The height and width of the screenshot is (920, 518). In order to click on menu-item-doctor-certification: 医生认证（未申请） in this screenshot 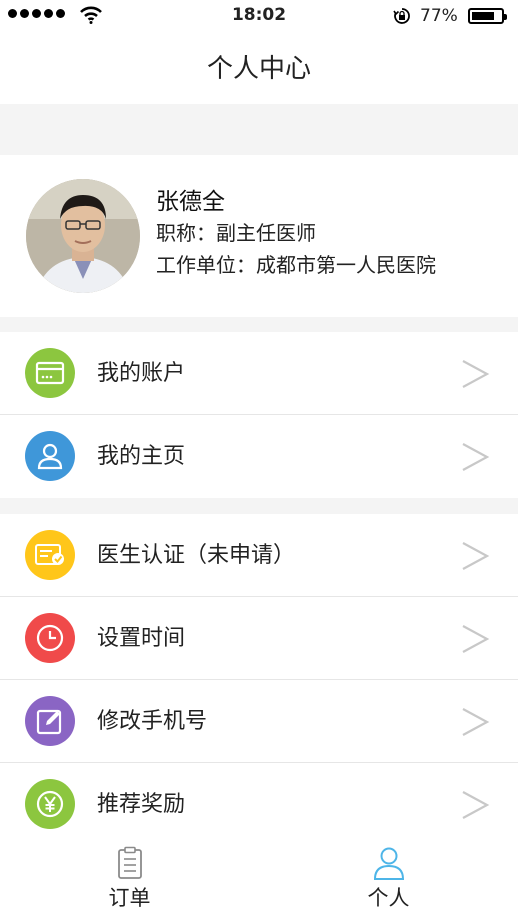, I will do `click(259, 555)`.